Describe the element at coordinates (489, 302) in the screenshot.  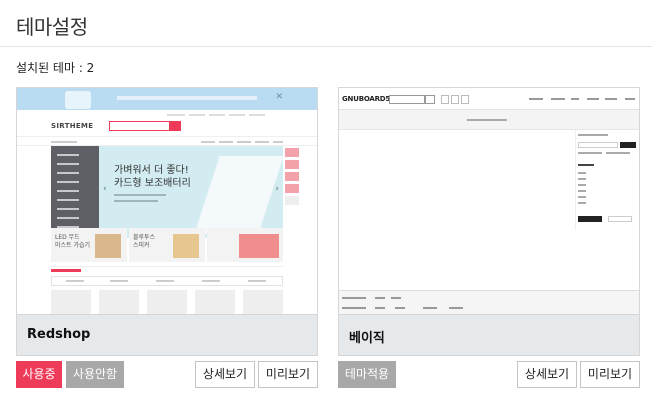
I see `thumbnail-footer` at that location.